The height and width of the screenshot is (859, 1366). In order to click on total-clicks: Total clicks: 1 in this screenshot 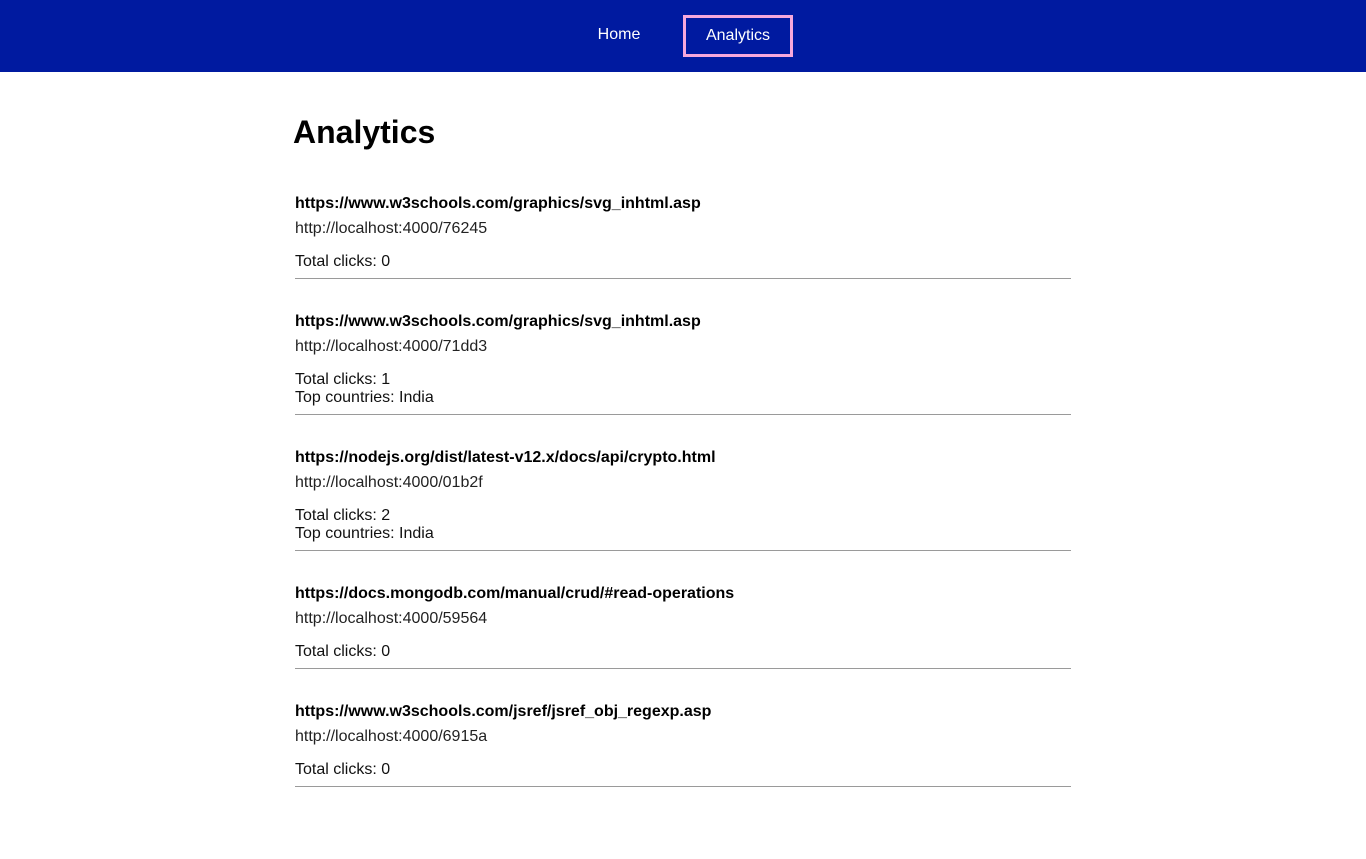, I will do `click(343, 379)`.